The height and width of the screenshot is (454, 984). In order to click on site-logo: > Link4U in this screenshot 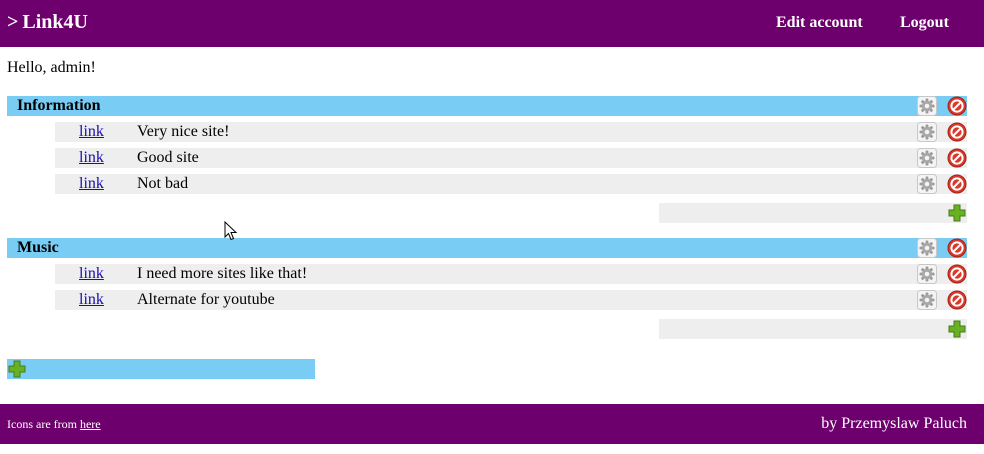, I will do `click(47, 22)`.